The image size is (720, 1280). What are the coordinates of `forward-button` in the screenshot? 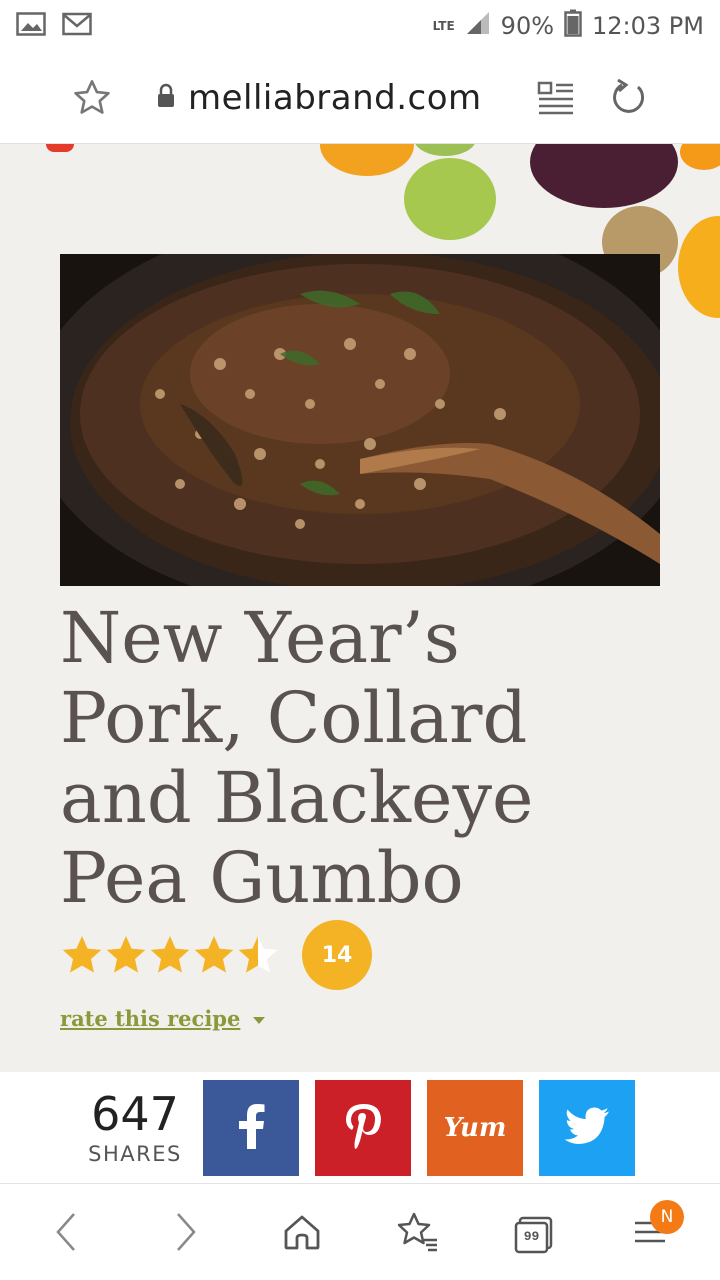 It's located at (186, 1234).